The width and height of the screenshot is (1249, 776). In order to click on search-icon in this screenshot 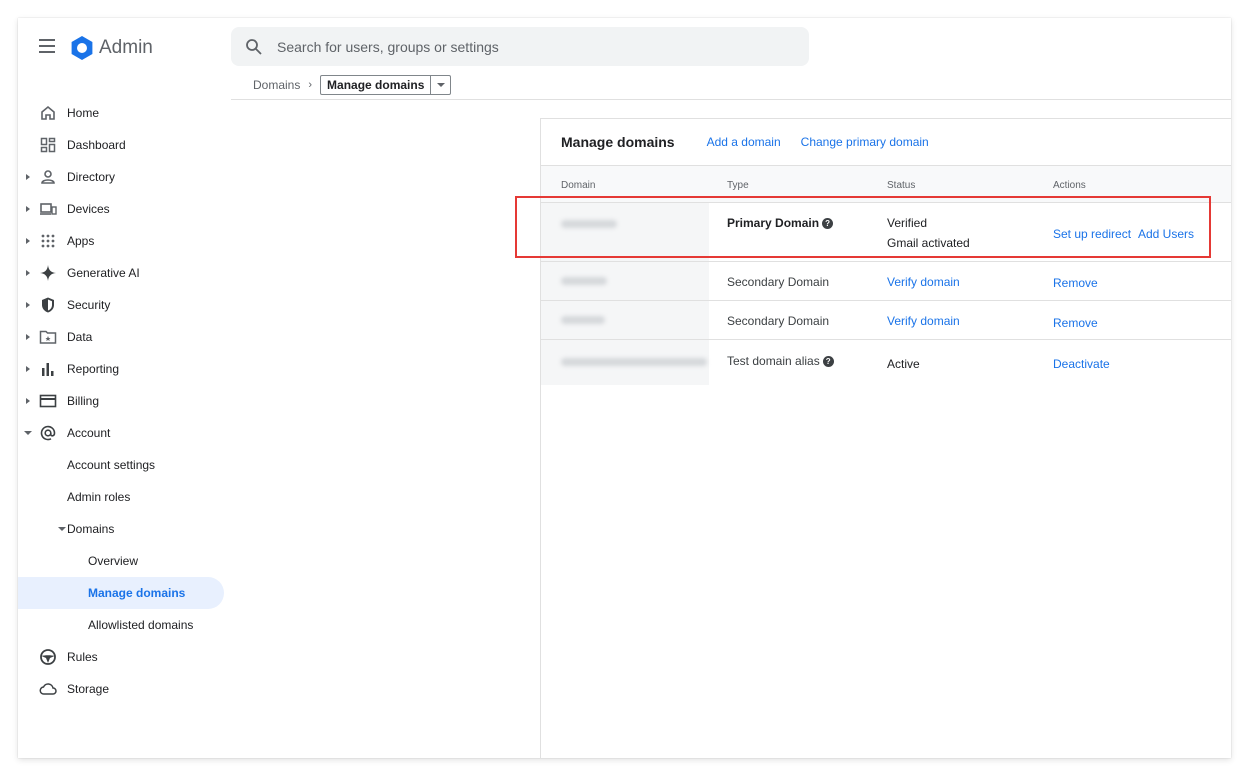, I will do `click(254, 46)`.